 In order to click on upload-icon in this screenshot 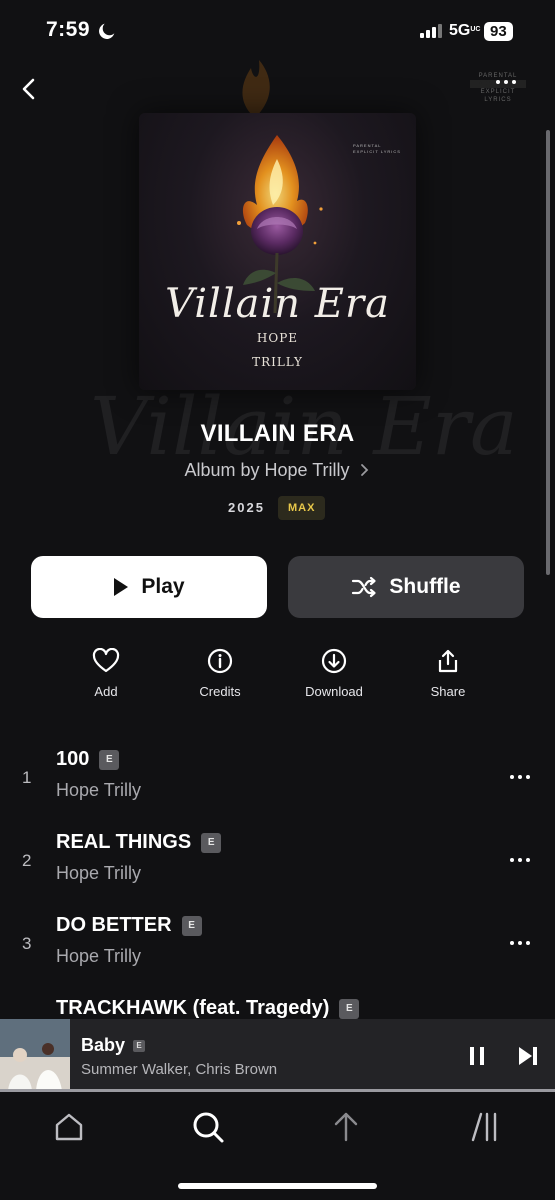, I will do `click(346, 1126)`.